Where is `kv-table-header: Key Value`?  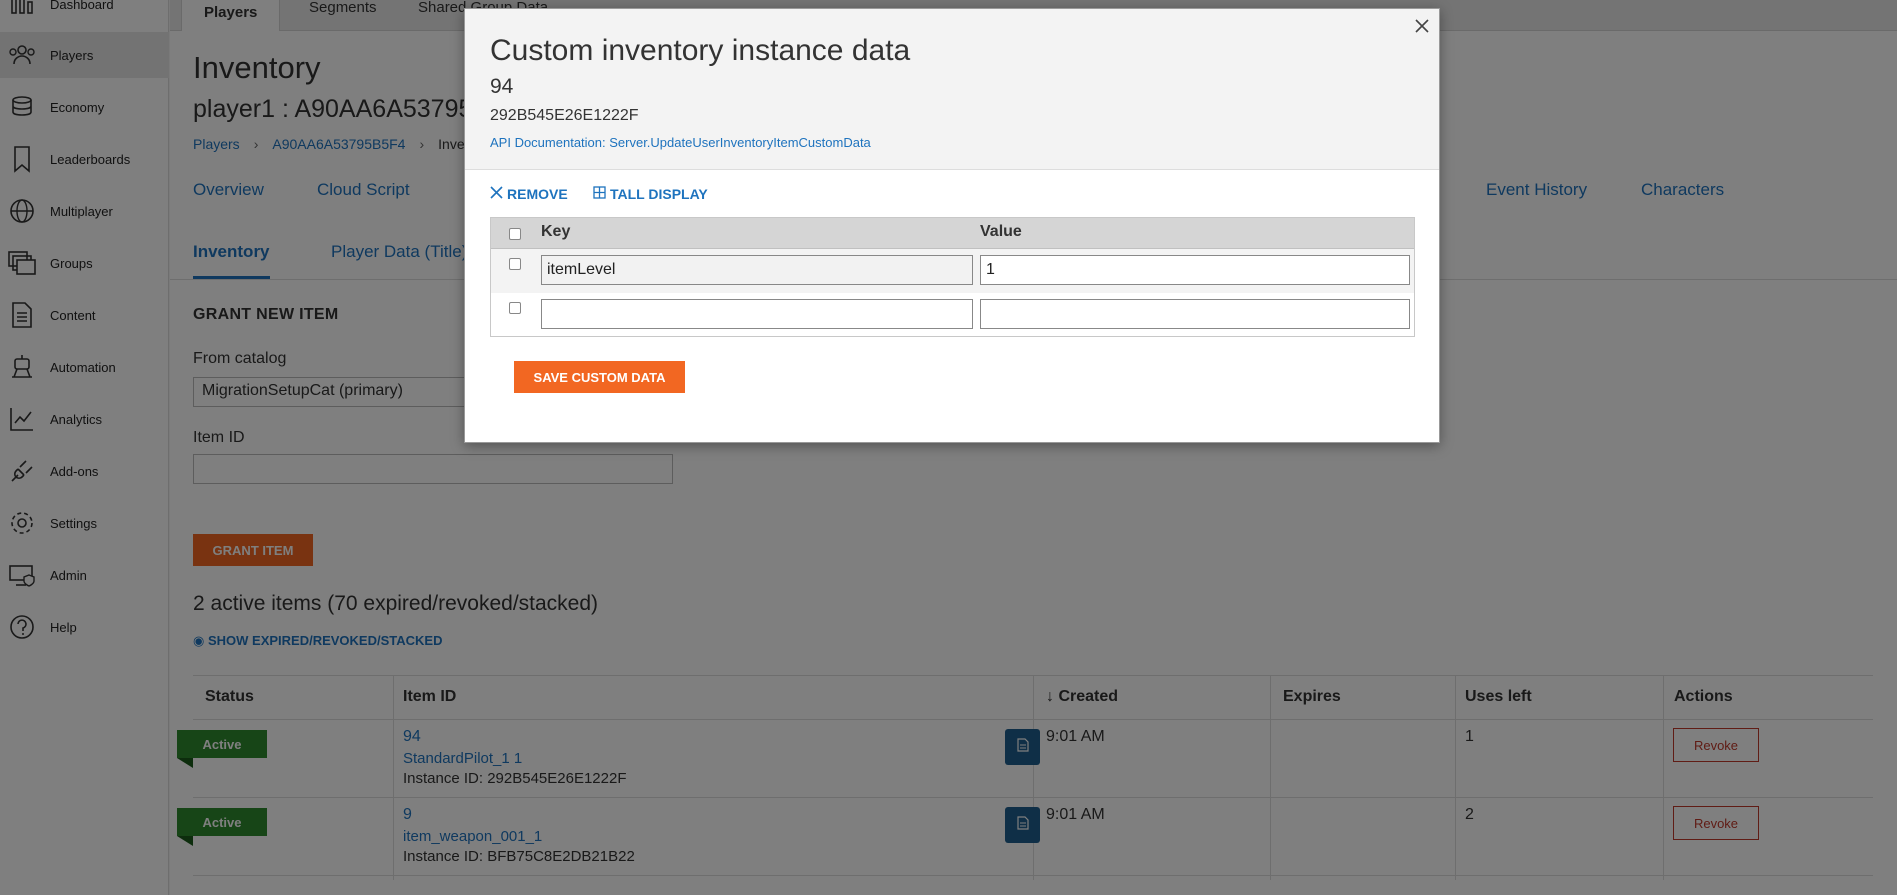 kv-table-header: Key Value is located at coordinates (952, 233).